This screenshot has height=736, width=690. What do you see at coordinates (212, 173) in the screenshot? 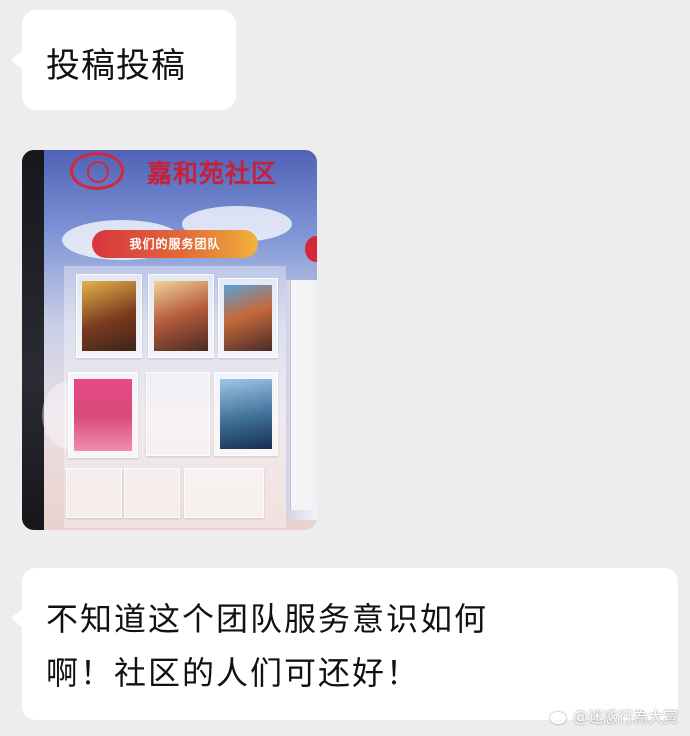
I see `community-sign-title: 嘉和苑社区` at bounding box center [212, 173].